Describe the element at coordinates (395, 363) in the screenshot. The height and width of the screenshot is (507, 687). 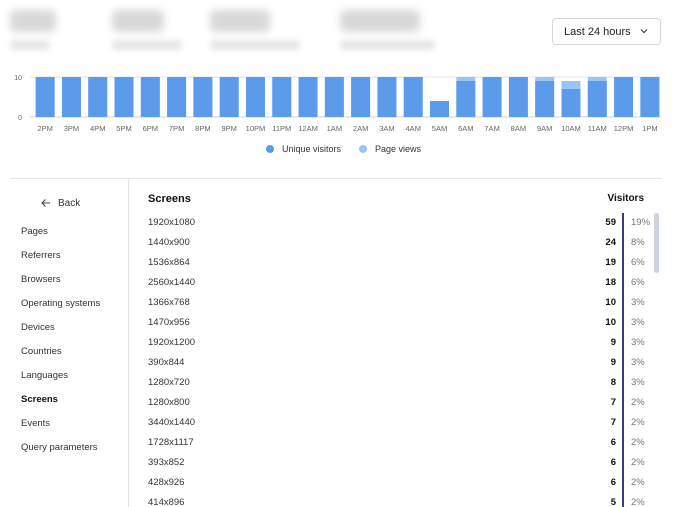
I see `table-row: 390x844 9 3%` at that location.